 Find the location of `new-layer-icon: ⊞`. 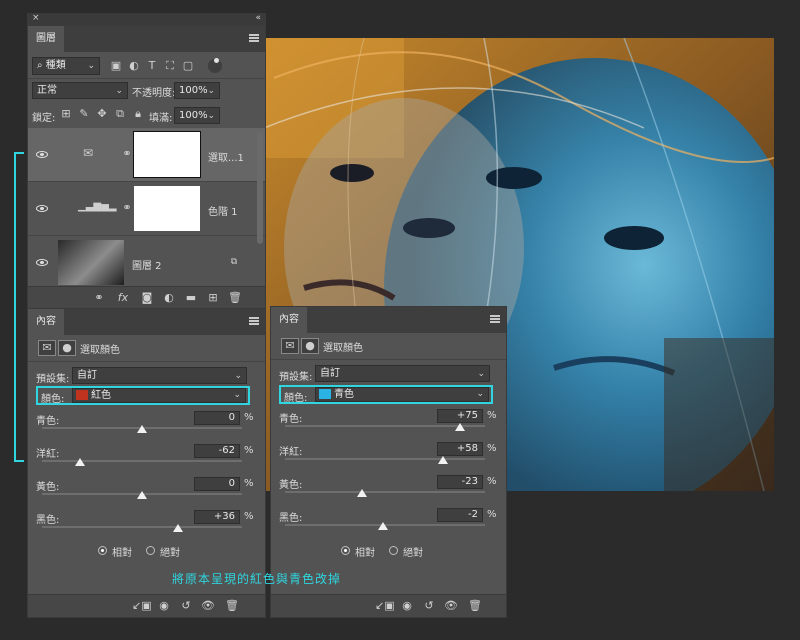

new-layer-icon: ⊞ is located at coordinates (213, 298).